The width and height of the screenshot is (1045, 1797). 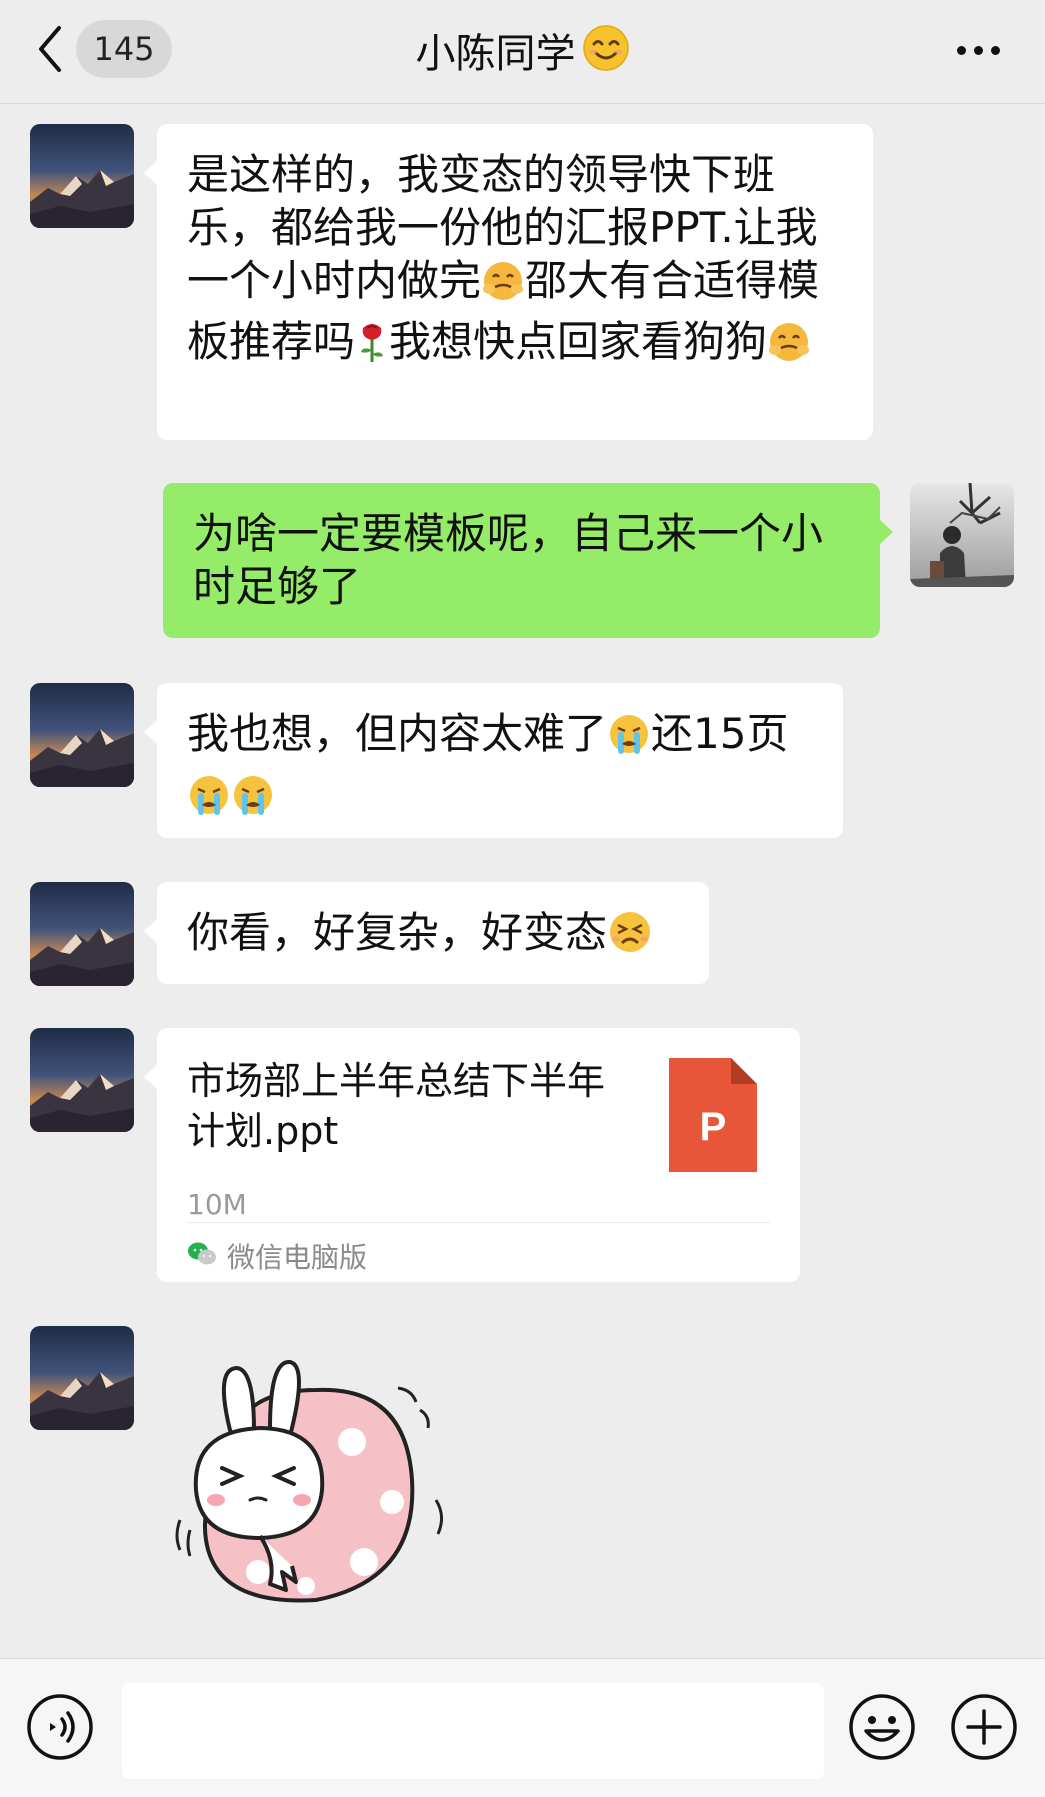 I want to click on plus-icon, so click(x=984, y=1727).